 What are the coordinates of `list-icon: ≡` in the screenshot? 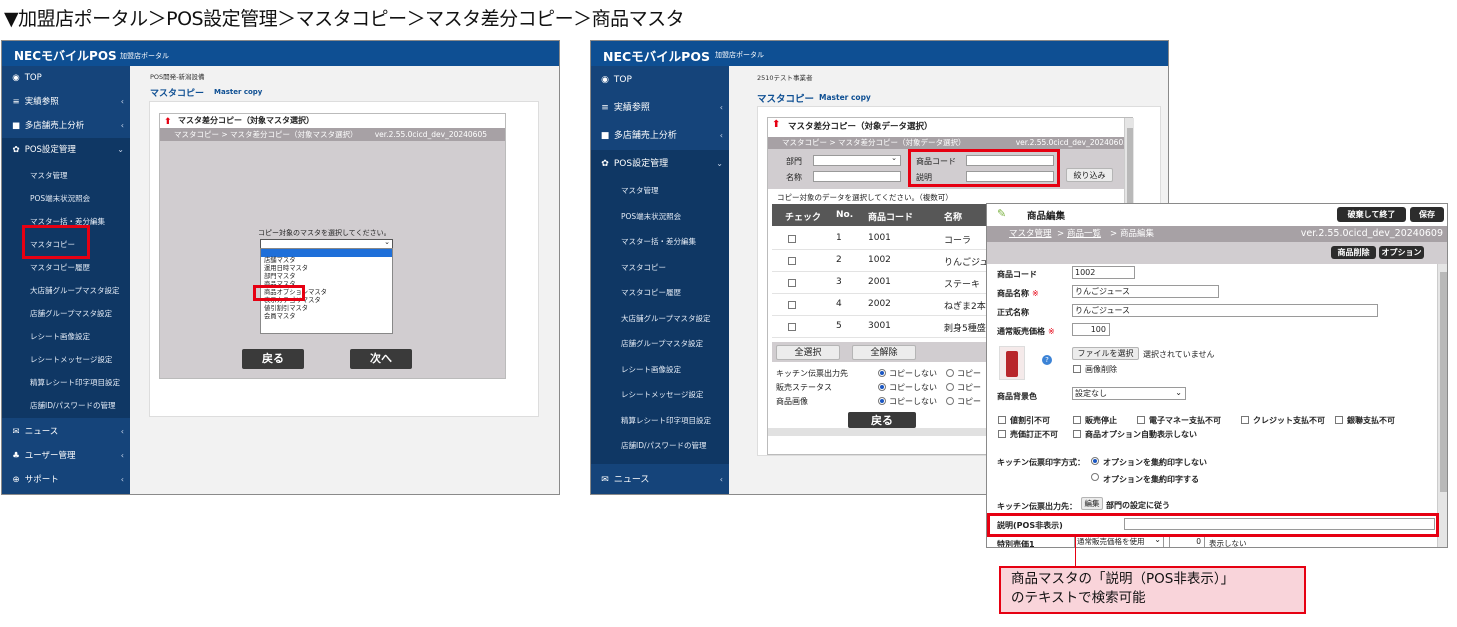 It's located at (16, 102).